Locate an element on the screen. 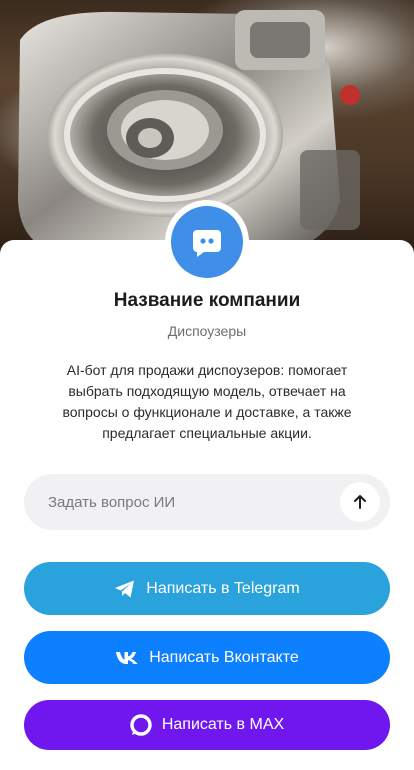 Image resolution: width=414 pixels, height=770 pixels. write-telegram-button: Написать в Telegram is located at coordinates (207, 588).